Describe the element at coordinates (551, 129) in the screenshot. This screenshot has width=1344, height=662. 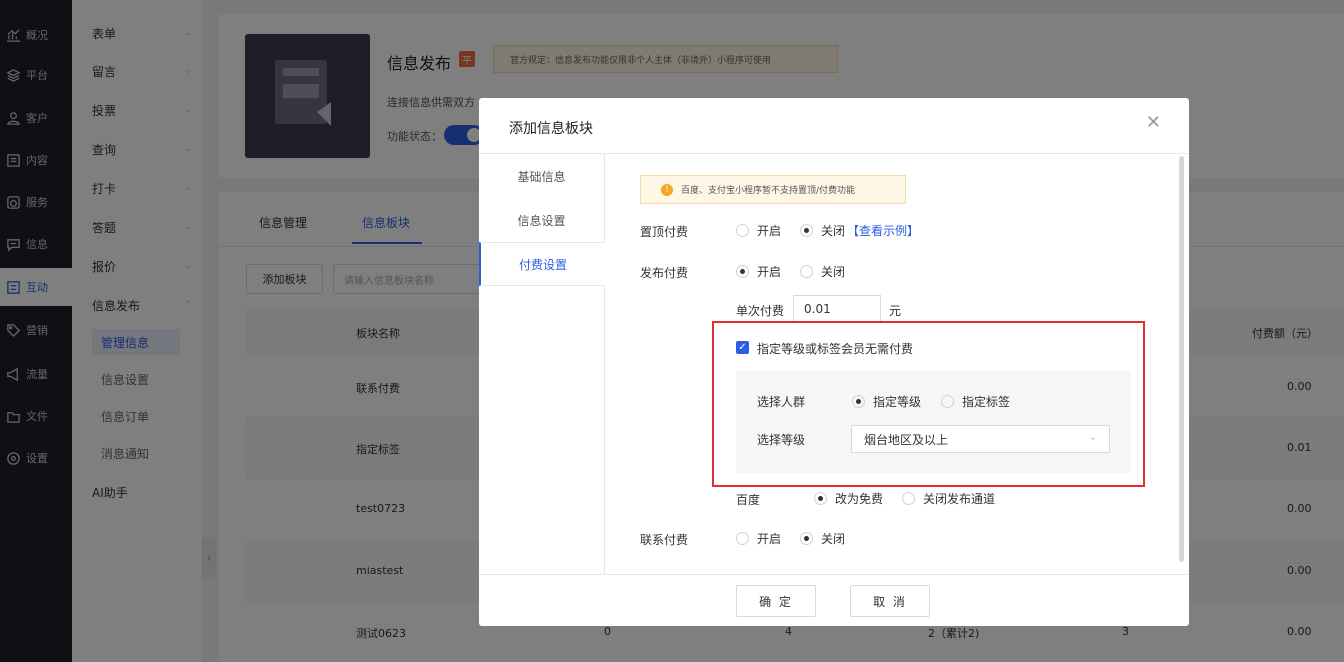
I see `dialog-title: 添加信息板块` at that location.